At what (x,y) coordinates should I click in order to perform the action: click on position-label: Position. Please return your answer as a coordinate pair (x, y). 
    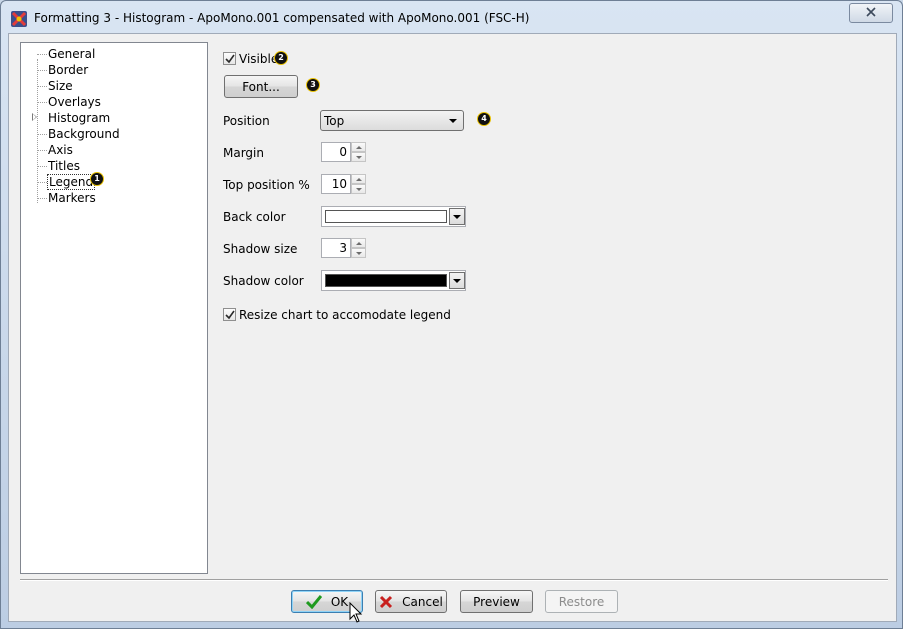
    Looking at the image, I should click on (246, 121).